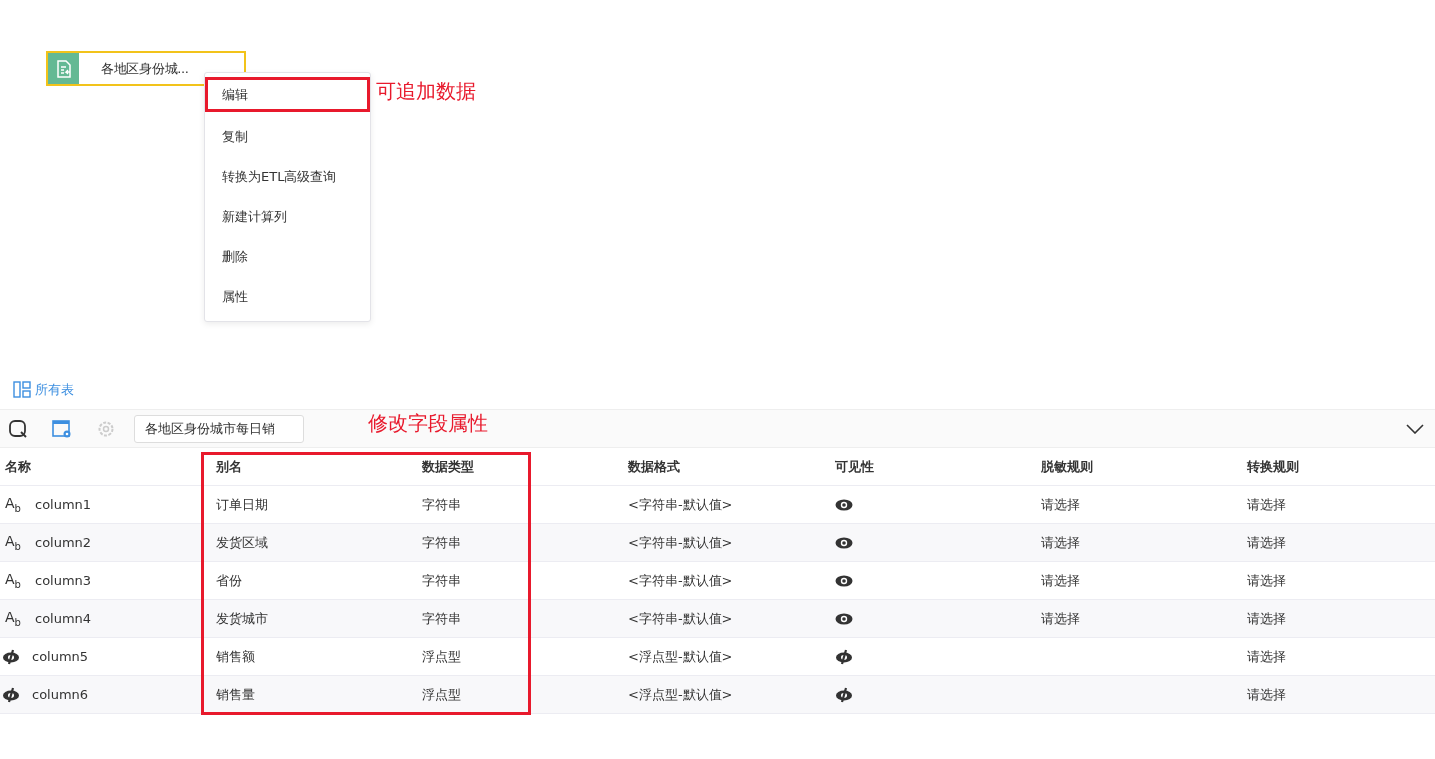 This screenshot has width=1435, height=759. Describe the element at coordinates (426, 91) in the screenshot. I see `annotation-text: 可追加数据` at that location.